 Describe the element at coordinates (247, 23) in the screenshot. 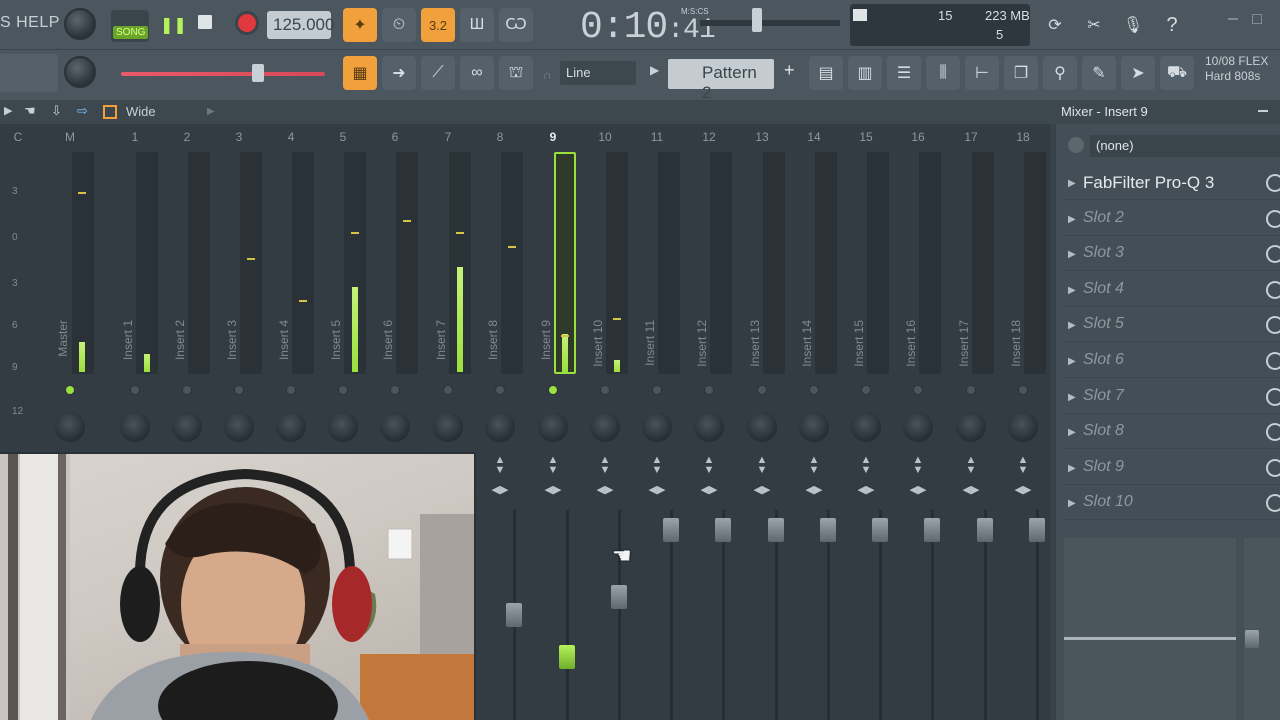

I see `record-button` at that location.